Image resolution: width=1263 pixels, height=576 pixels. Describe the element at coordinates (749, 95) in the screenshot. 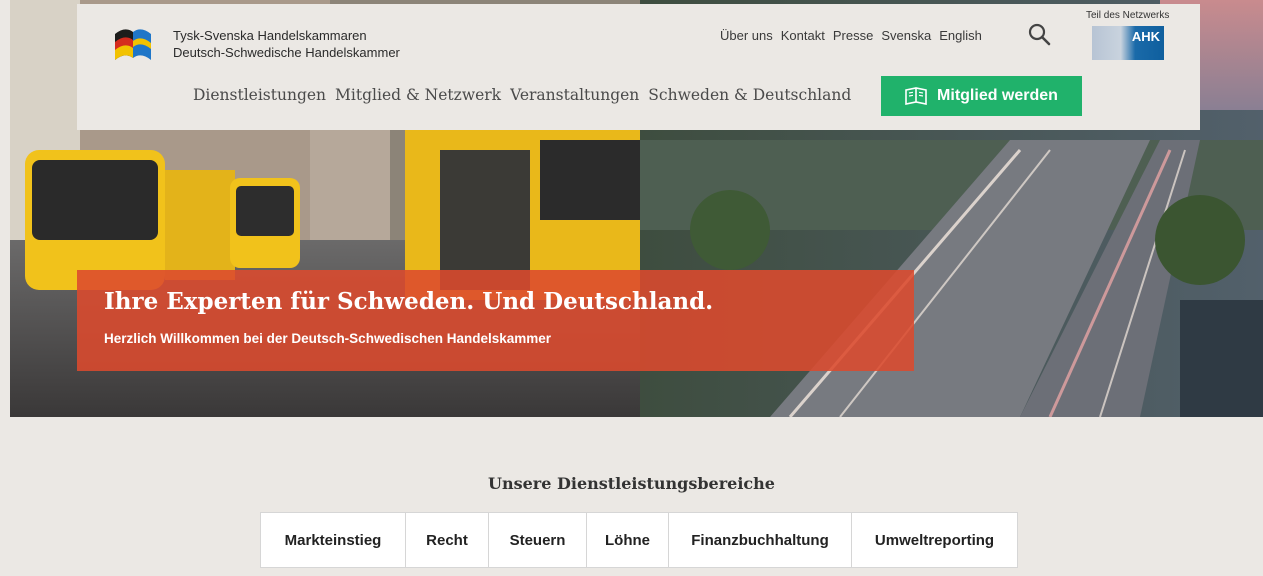

I see `nav-sweden-germany: Schweden & Deutschland` at that location.